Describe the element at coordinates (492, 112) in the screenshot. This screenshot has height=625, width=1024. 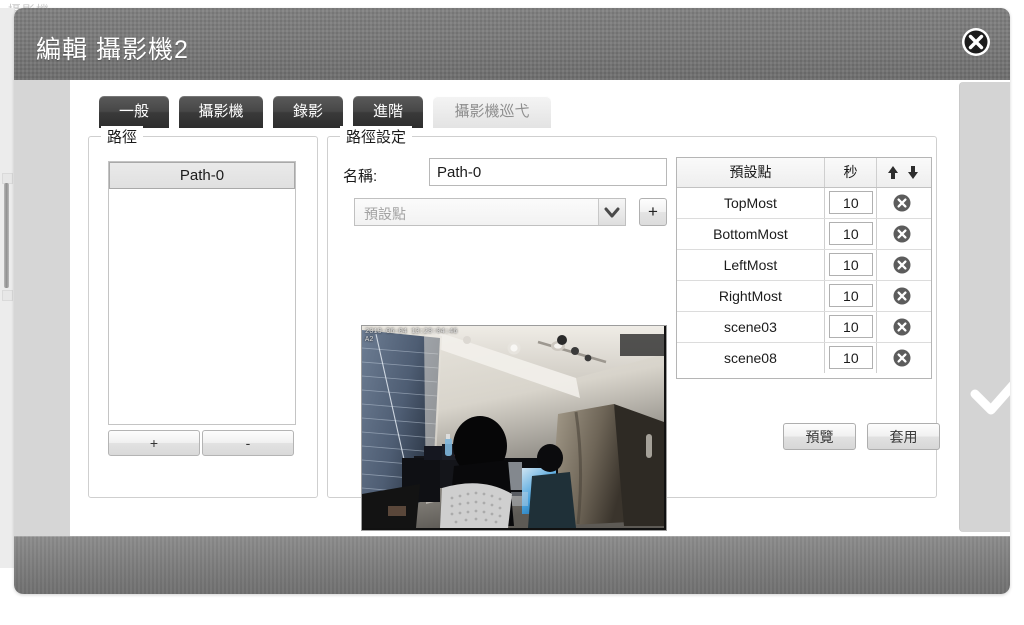
I see `tab-camera-patrol: 攝影機巡弋` at that location.